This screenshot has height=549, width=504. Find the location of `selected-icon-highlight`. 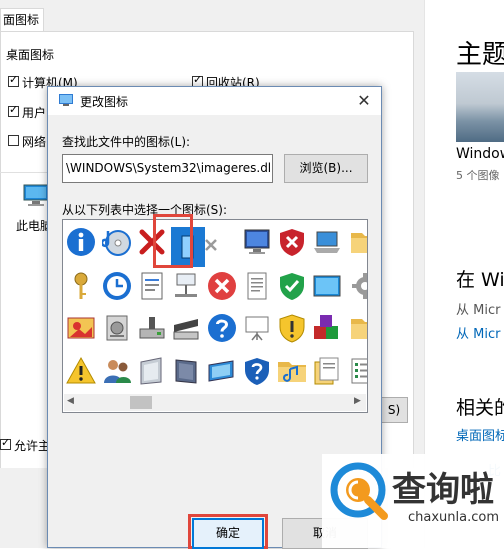

selected-icon-highlight is located at coordinates (173, 241).